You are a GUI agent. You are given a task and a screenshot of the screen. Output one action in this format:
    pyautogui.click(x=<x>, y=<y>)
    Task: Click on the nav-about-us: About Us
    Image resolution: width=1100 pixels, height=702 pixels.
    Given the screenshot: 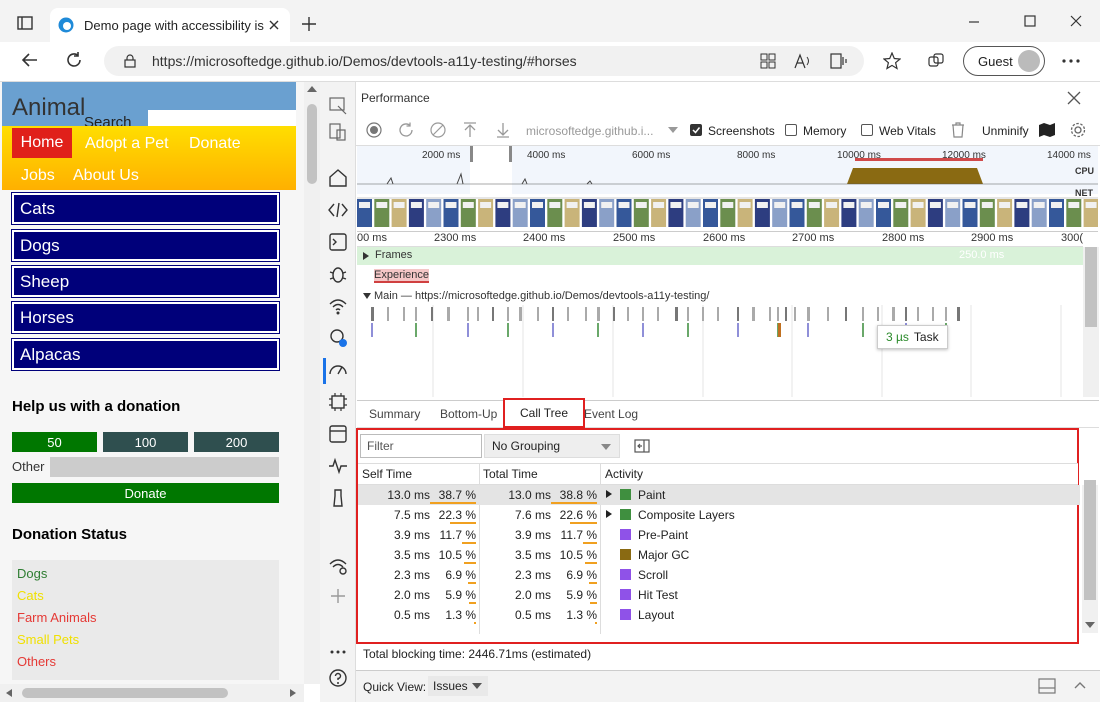 What is the action you would take?
    pyautogui.click(x=106, y=176)
    